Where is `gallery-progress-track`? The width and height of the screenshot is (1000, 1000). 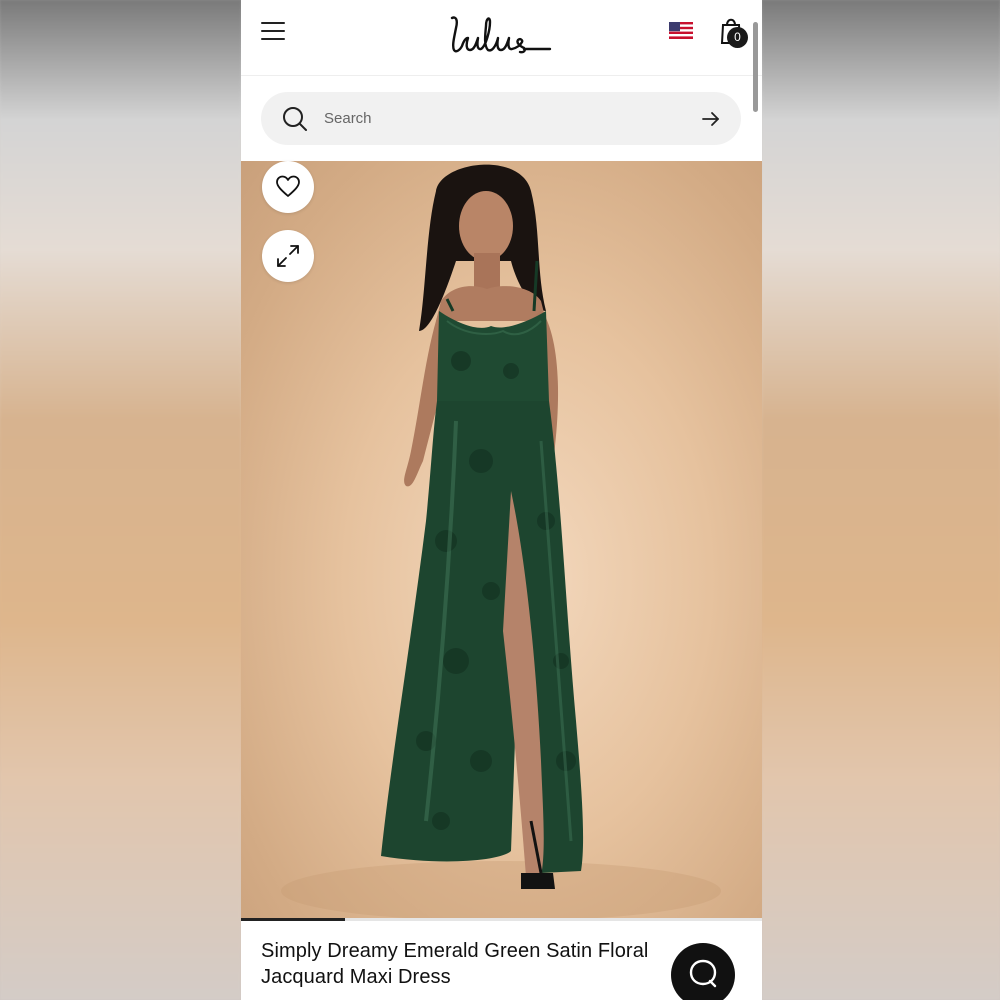 gallery-progress-track is located at coordinates (501, 919).